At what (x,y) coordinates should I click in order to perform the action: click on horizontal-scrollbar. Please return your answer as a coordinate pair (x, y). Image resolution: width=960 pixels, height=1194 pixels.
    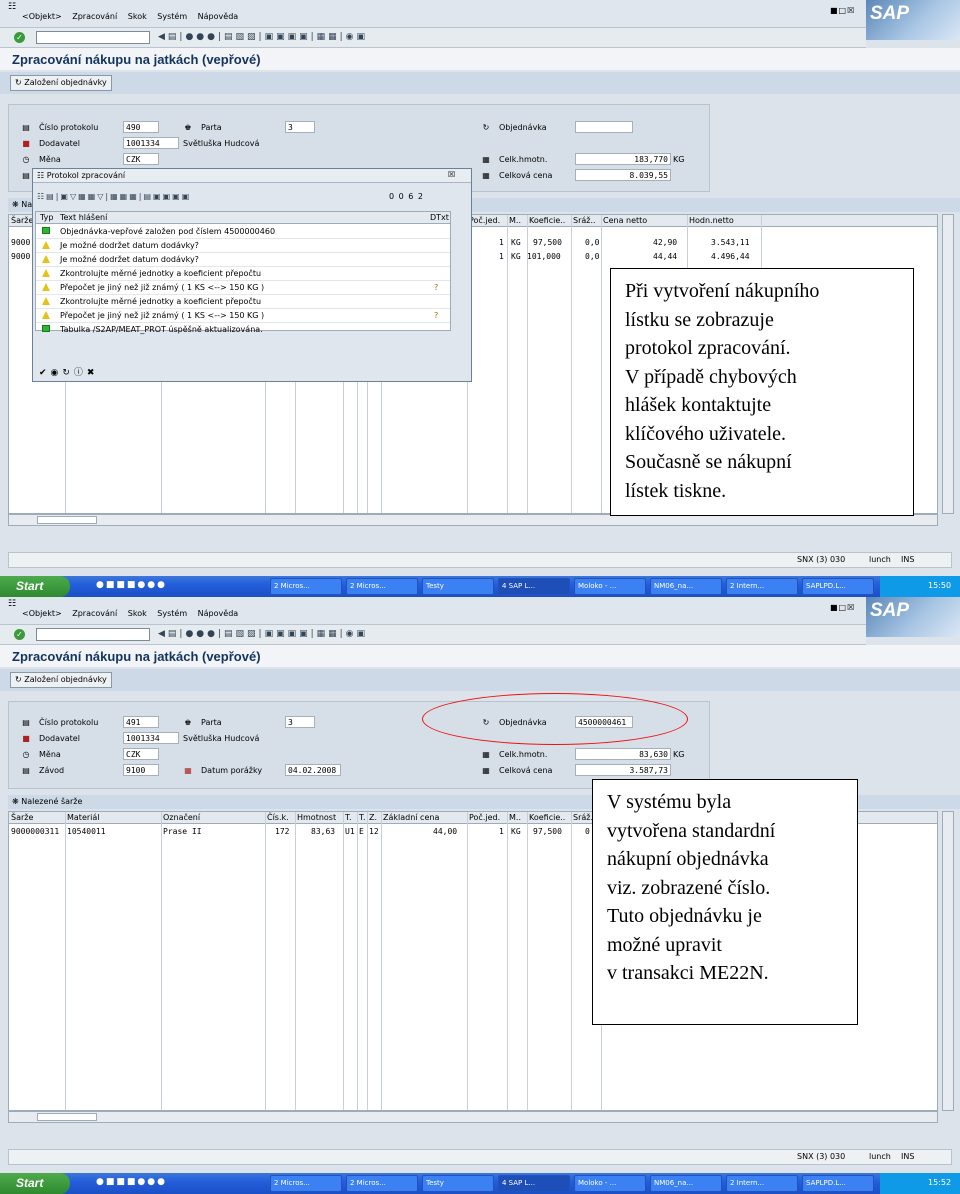
    Looking at the image, I should click on (473, 1117).